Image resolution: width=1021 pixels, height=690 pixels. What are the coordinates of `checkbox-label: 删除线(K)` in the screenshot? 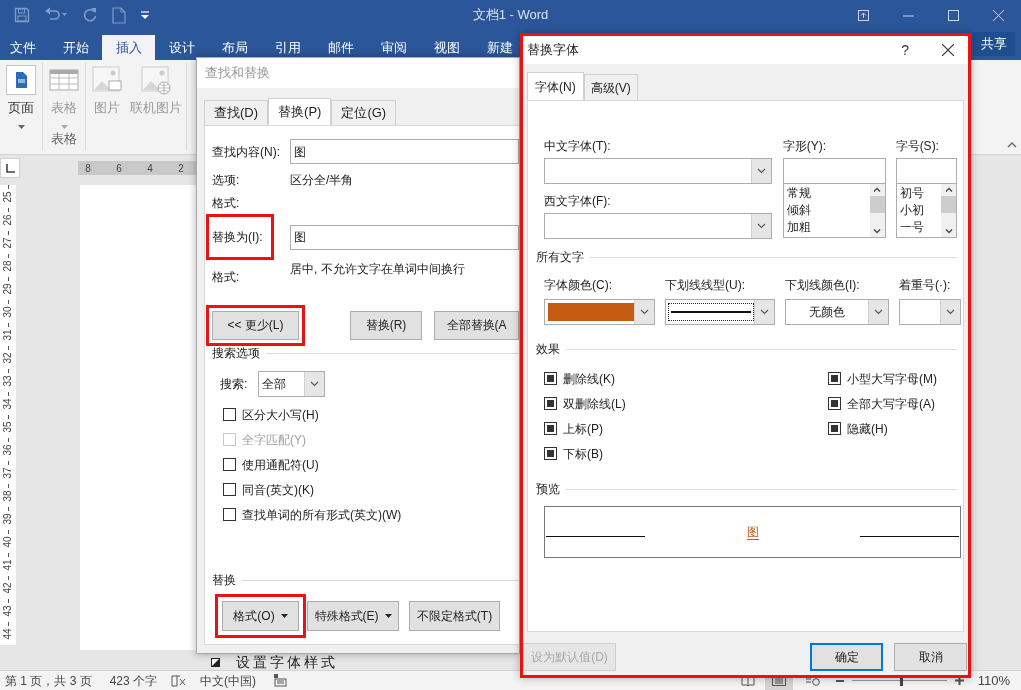 It's located at (589, 379).